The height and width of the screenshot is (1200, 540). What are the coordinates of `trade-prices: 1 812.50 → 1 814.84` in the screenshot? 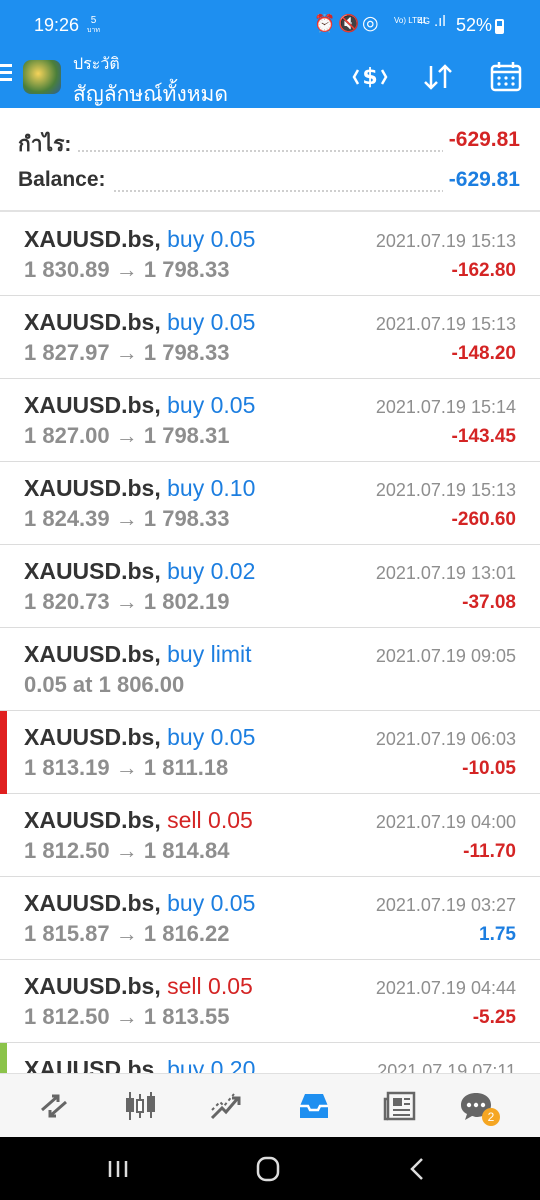 It's located at (127, 850).